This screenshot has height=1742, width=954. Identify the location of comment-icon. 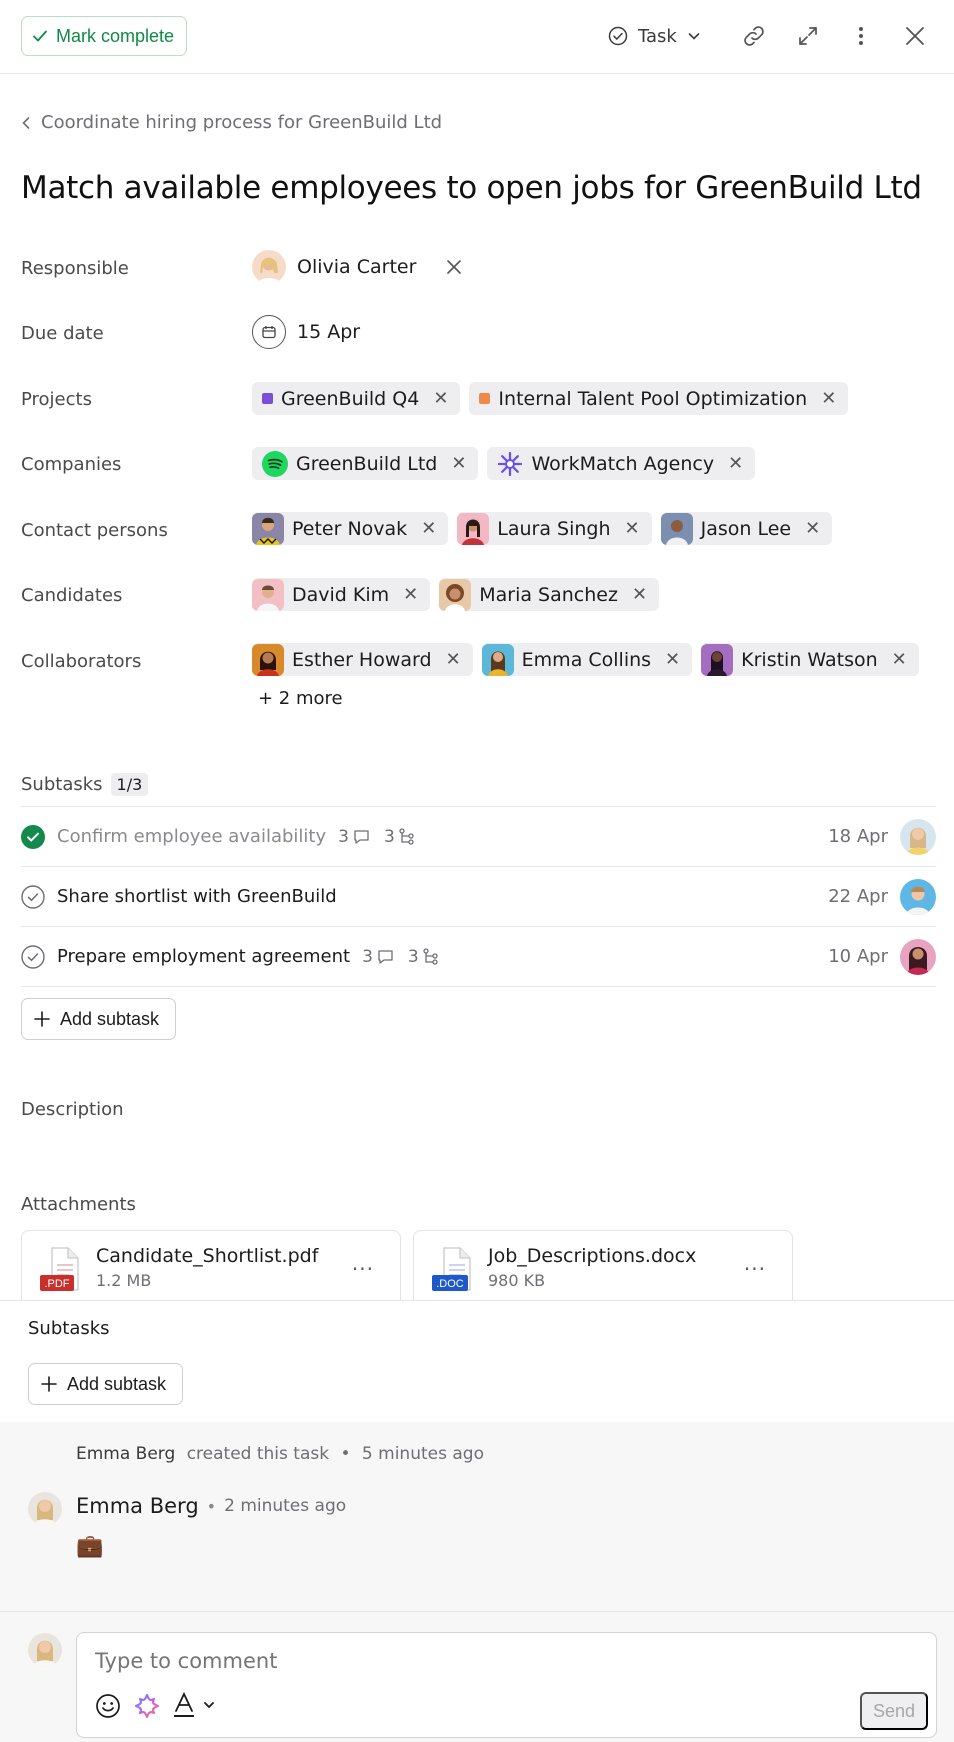
(361, 837).